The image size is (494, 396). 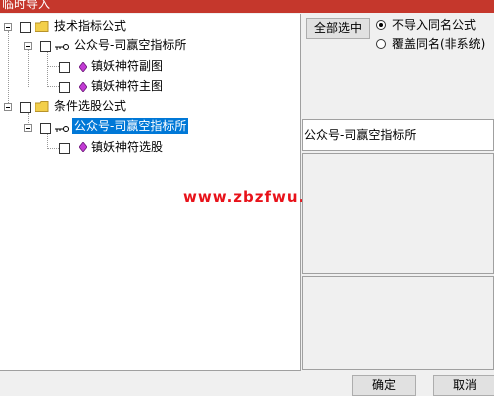 I want to click on tree-group-label: 技术指标公式, so click(x=90, y=26).